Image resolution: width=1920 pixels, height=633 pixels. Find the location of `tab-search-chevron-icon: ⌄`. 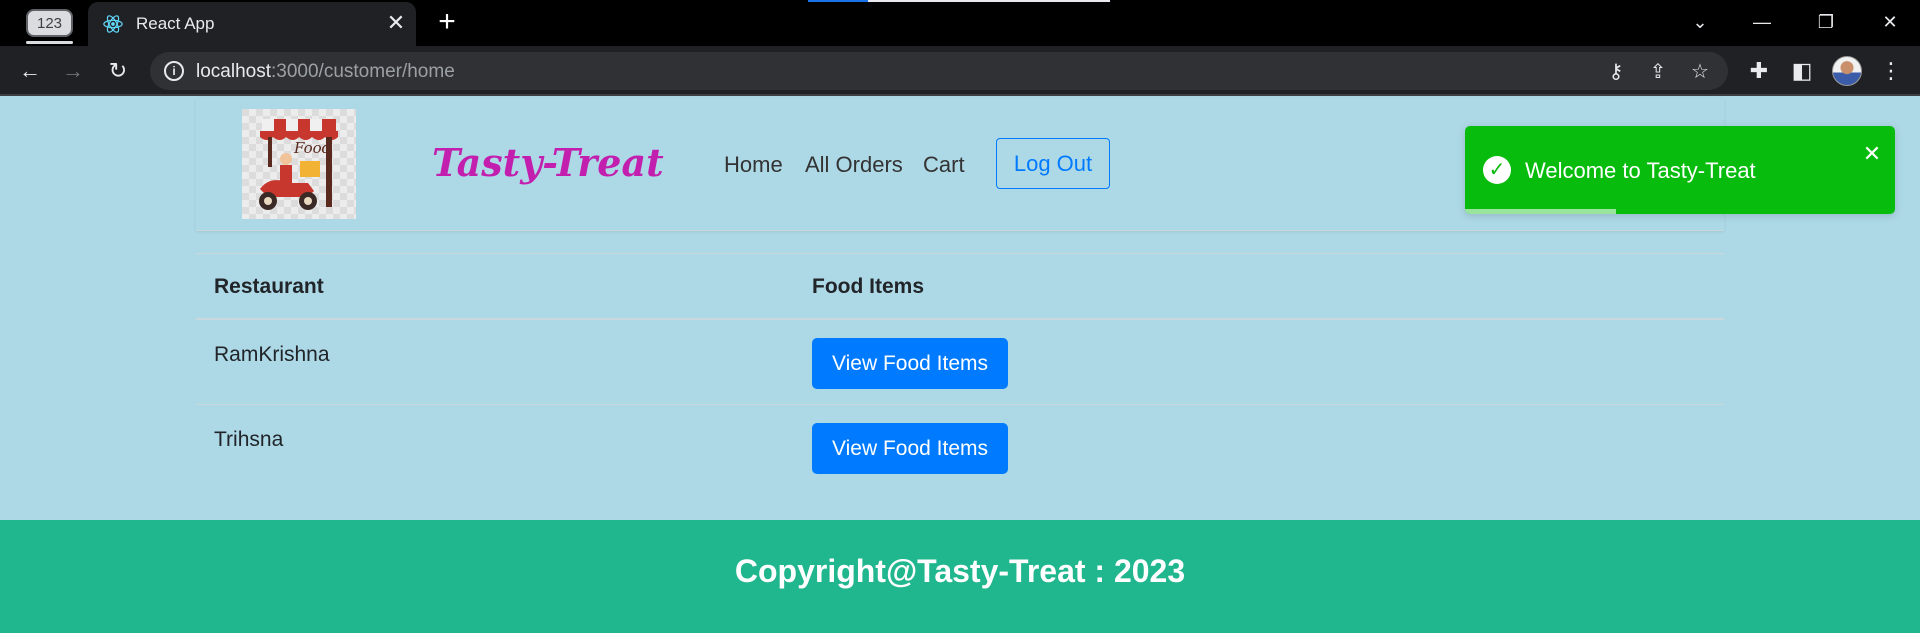

tab-search-chevron-icon: ⌄ is located at coordinates (1700, 22).